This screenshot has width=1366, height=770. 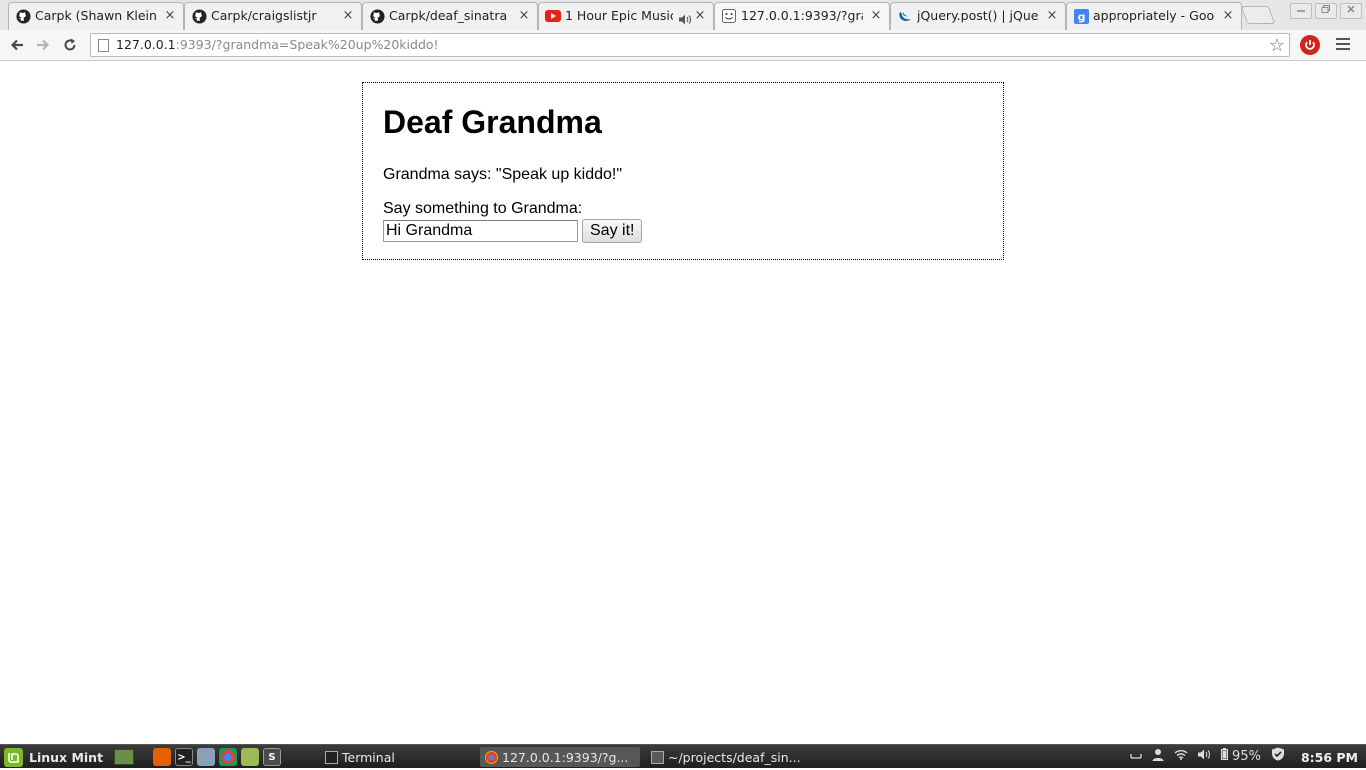 What do you see at coordinates (1277, 45) in the screenshot?
I see `bookmark-star-icon: ☆` at bounding box center [1277, 45].